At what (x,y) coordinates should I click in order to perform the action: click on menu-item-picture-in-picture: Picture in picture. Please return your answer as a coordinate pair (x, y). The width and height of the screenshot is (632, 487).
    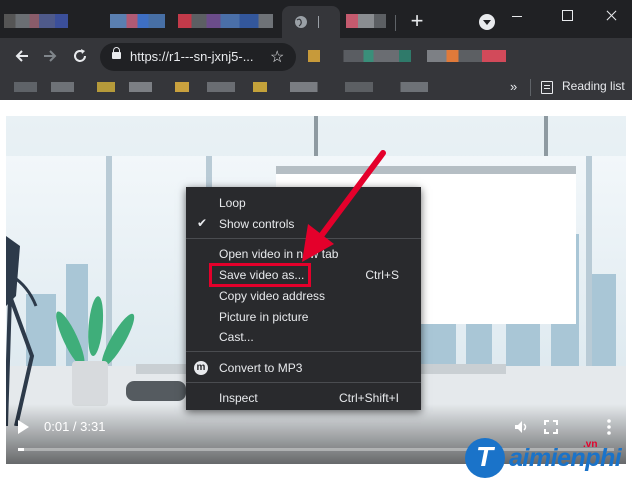
    Looking at the image, I should click on (303, 317).